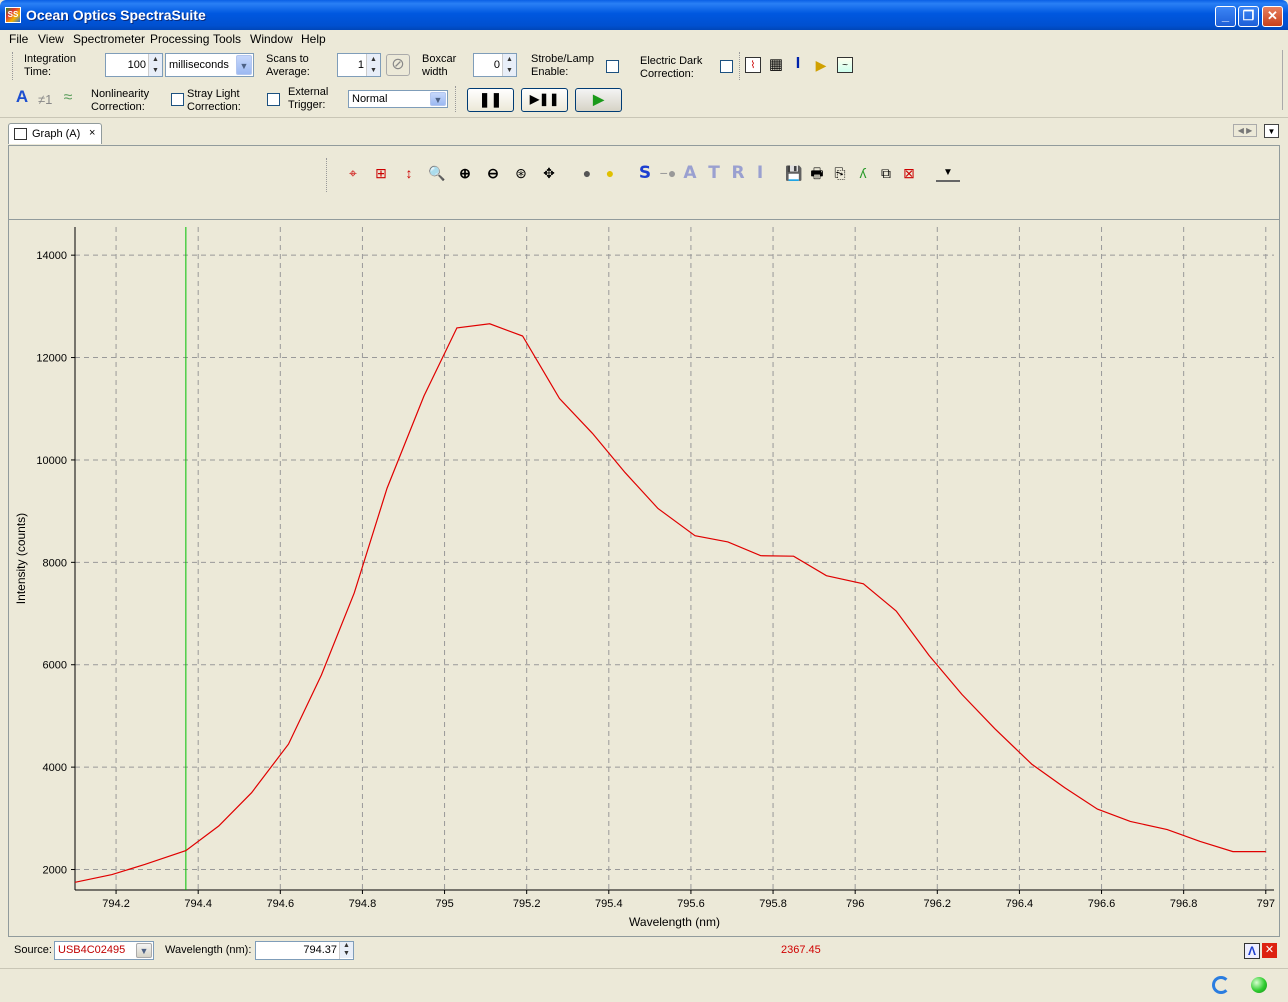  Describe the element at coordinates (490, 100) in the screenshot. I see `pause-button: ❚❚` at that location.